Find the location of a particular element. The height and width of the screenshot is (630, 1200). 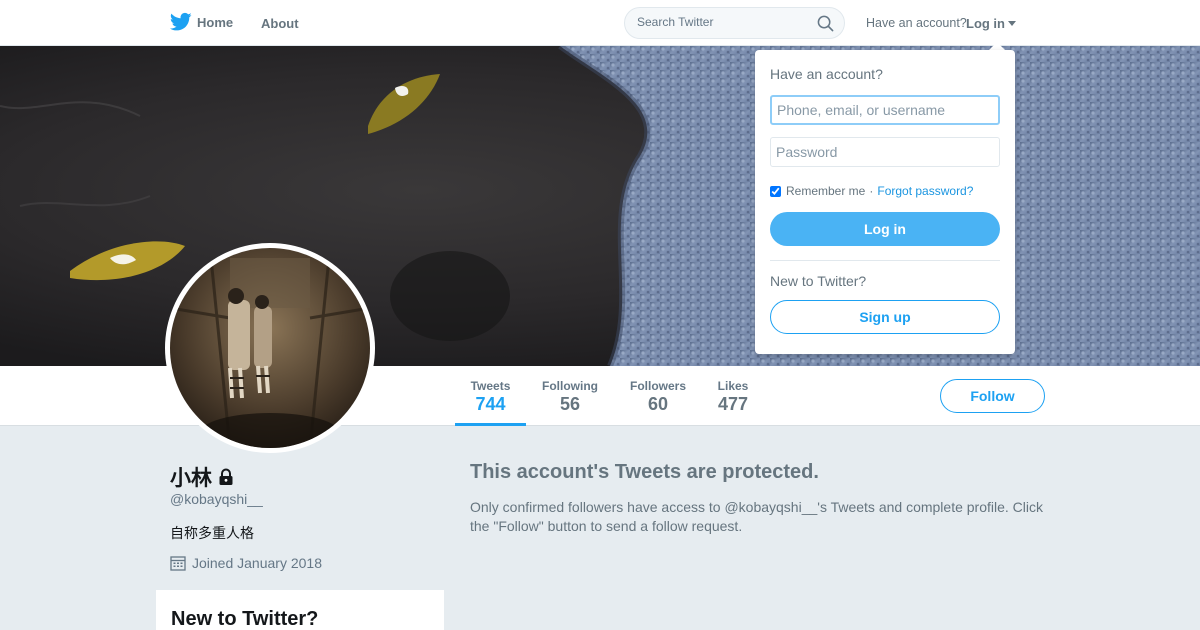

stat-followers: Followers 60 is located at coordinates (658, 396).